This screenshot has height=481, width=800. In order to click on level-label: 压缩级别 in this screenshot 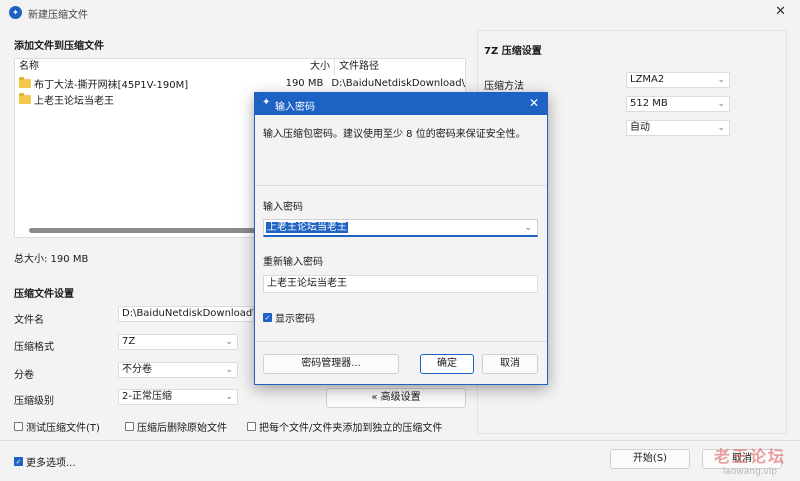, I will do `click(34, 401)`.